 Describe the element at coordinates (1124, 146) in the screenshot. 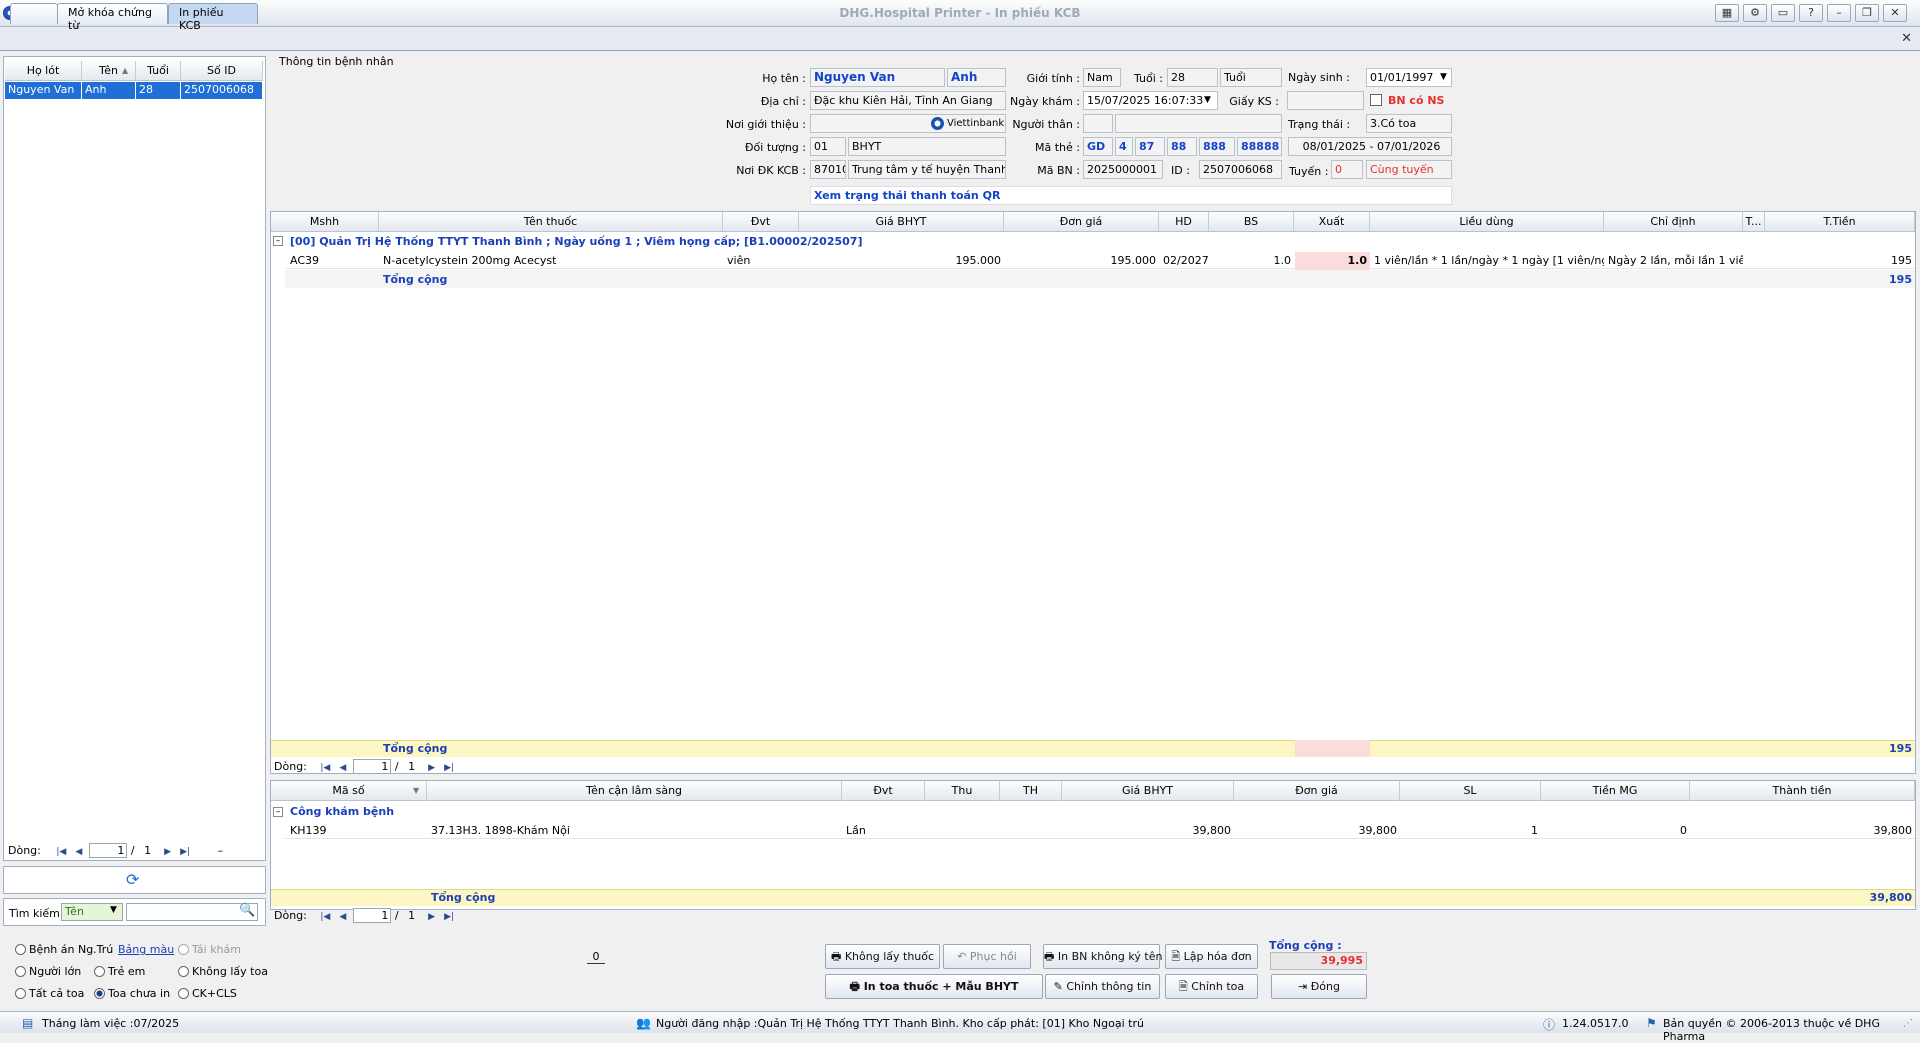

I see `ma-the-part2: 4` at that location.